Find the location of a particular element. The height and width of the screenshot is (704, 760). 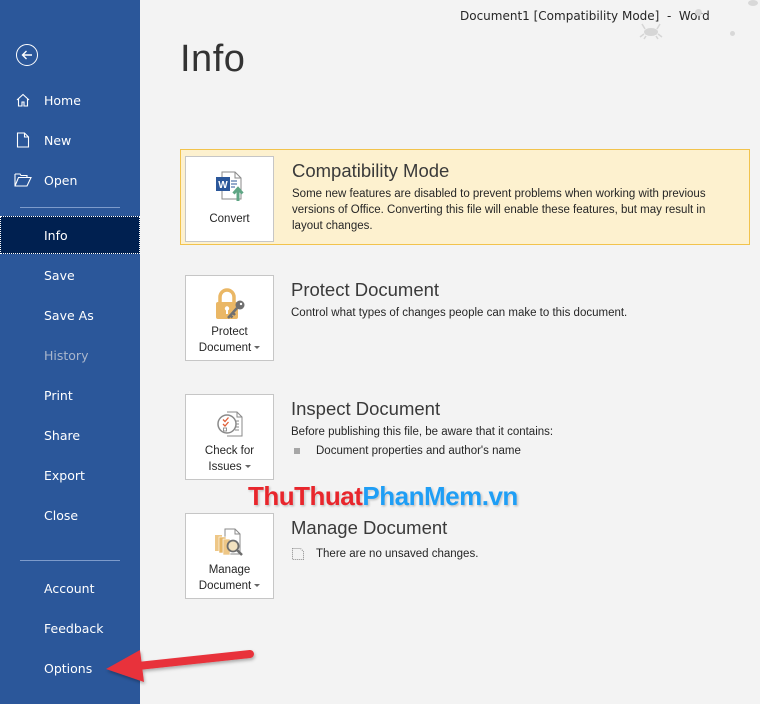

sidebar-item-label: Account is located at coordinates (69, 588).